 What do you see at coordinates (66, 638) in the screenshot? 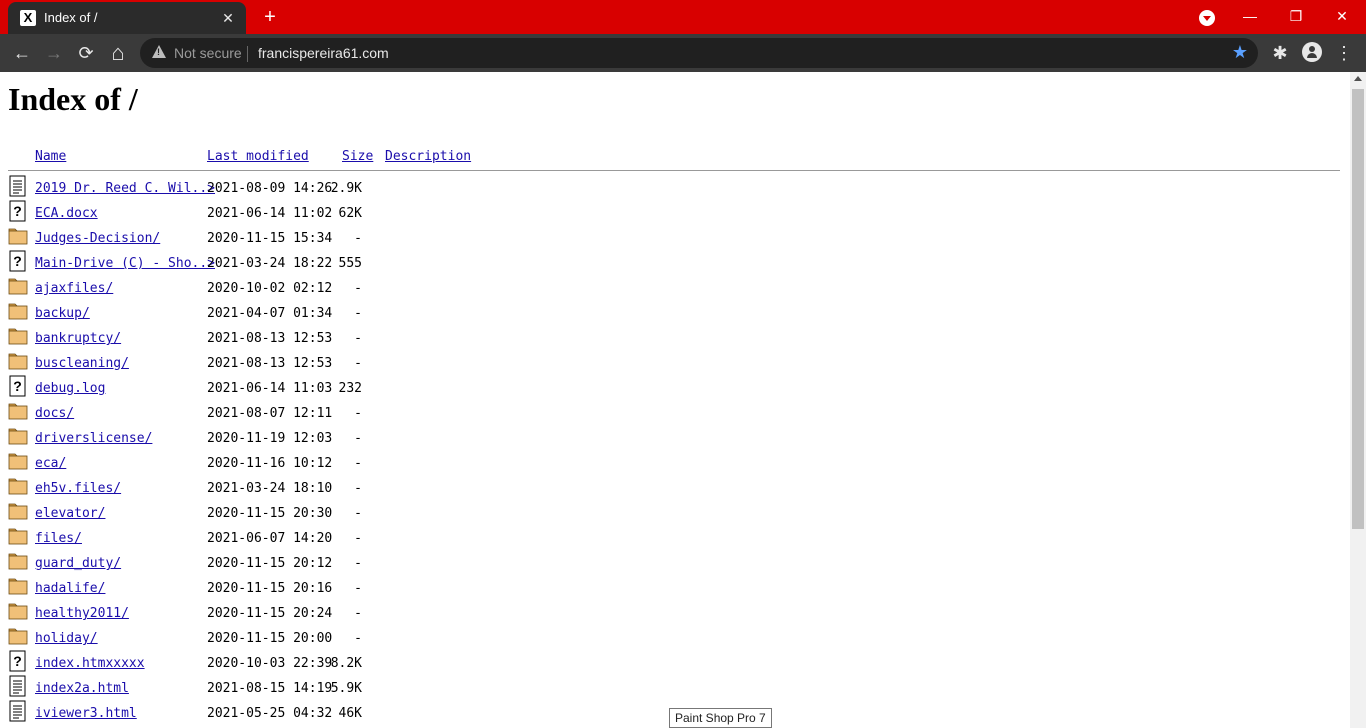
I see `file-name-link: holiday/` at bounding box center [66, 638].